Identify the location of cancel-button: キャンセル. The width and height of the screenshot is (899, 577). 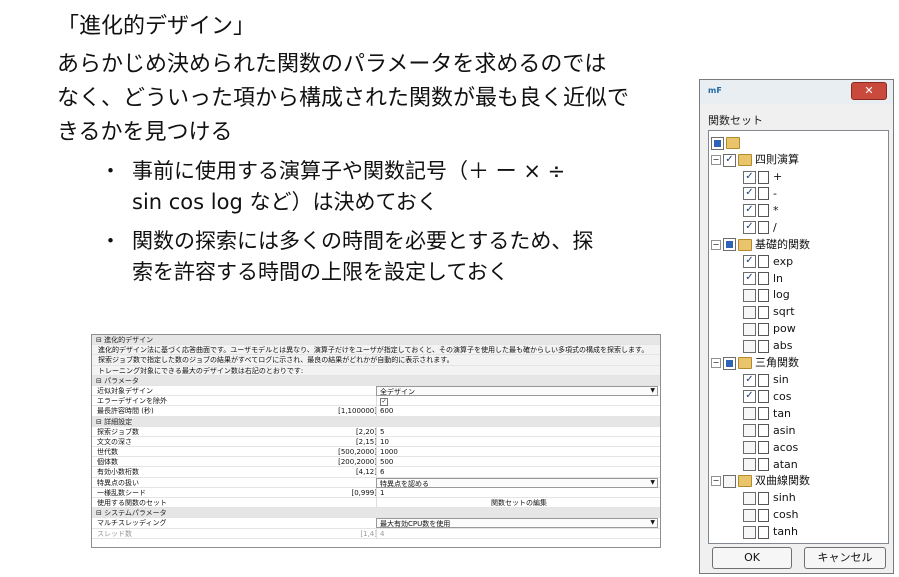
(845, 558).